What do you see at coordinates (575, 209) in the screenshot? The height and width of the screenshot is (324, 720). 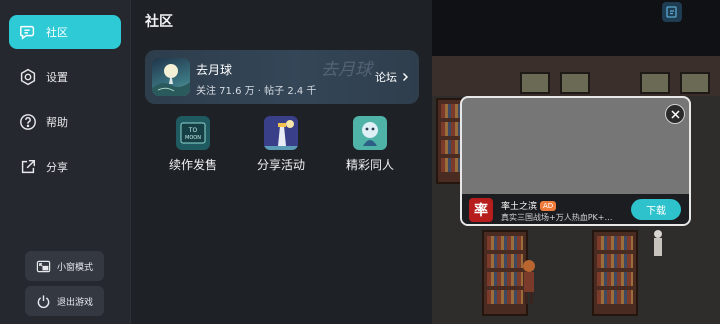 I see `ad-info-bar: 率 率土之滨 AD 真实三国战场+万人热血PK+… 下载` at bounding box center [575, 209].